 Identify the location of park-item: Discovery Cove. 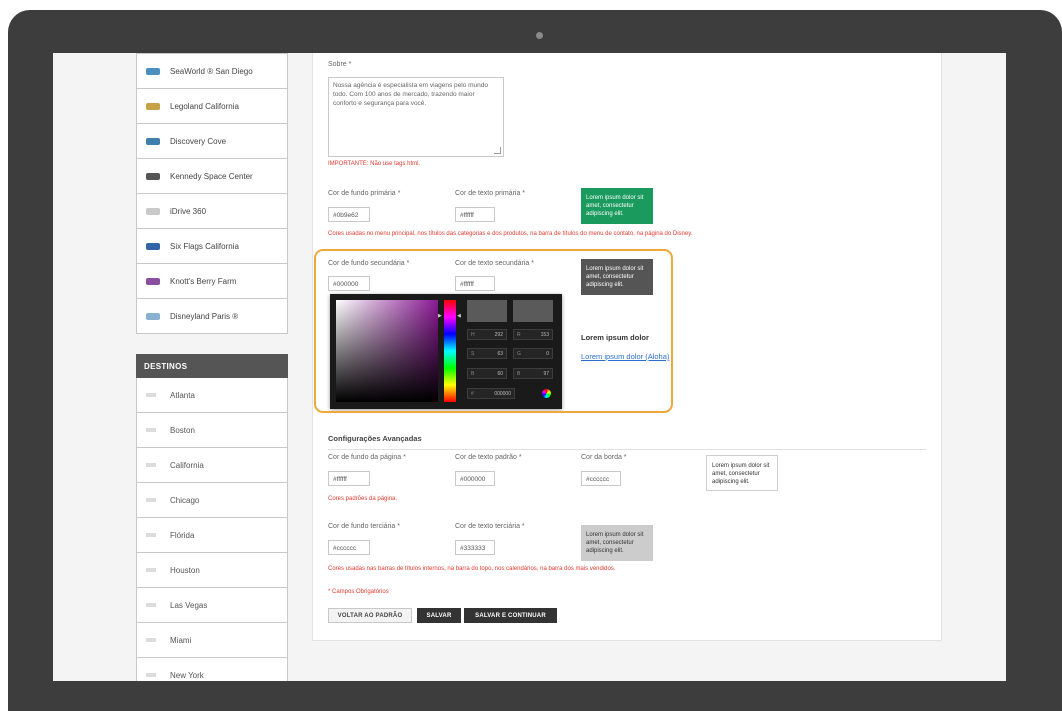
(212, 141).